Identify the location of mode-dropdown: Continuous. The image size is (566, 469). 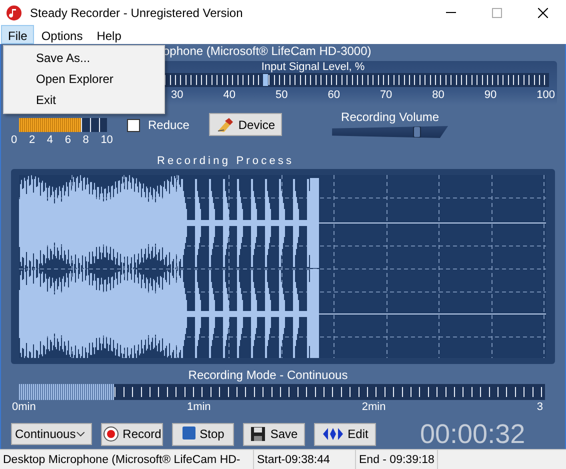
(51, 434).